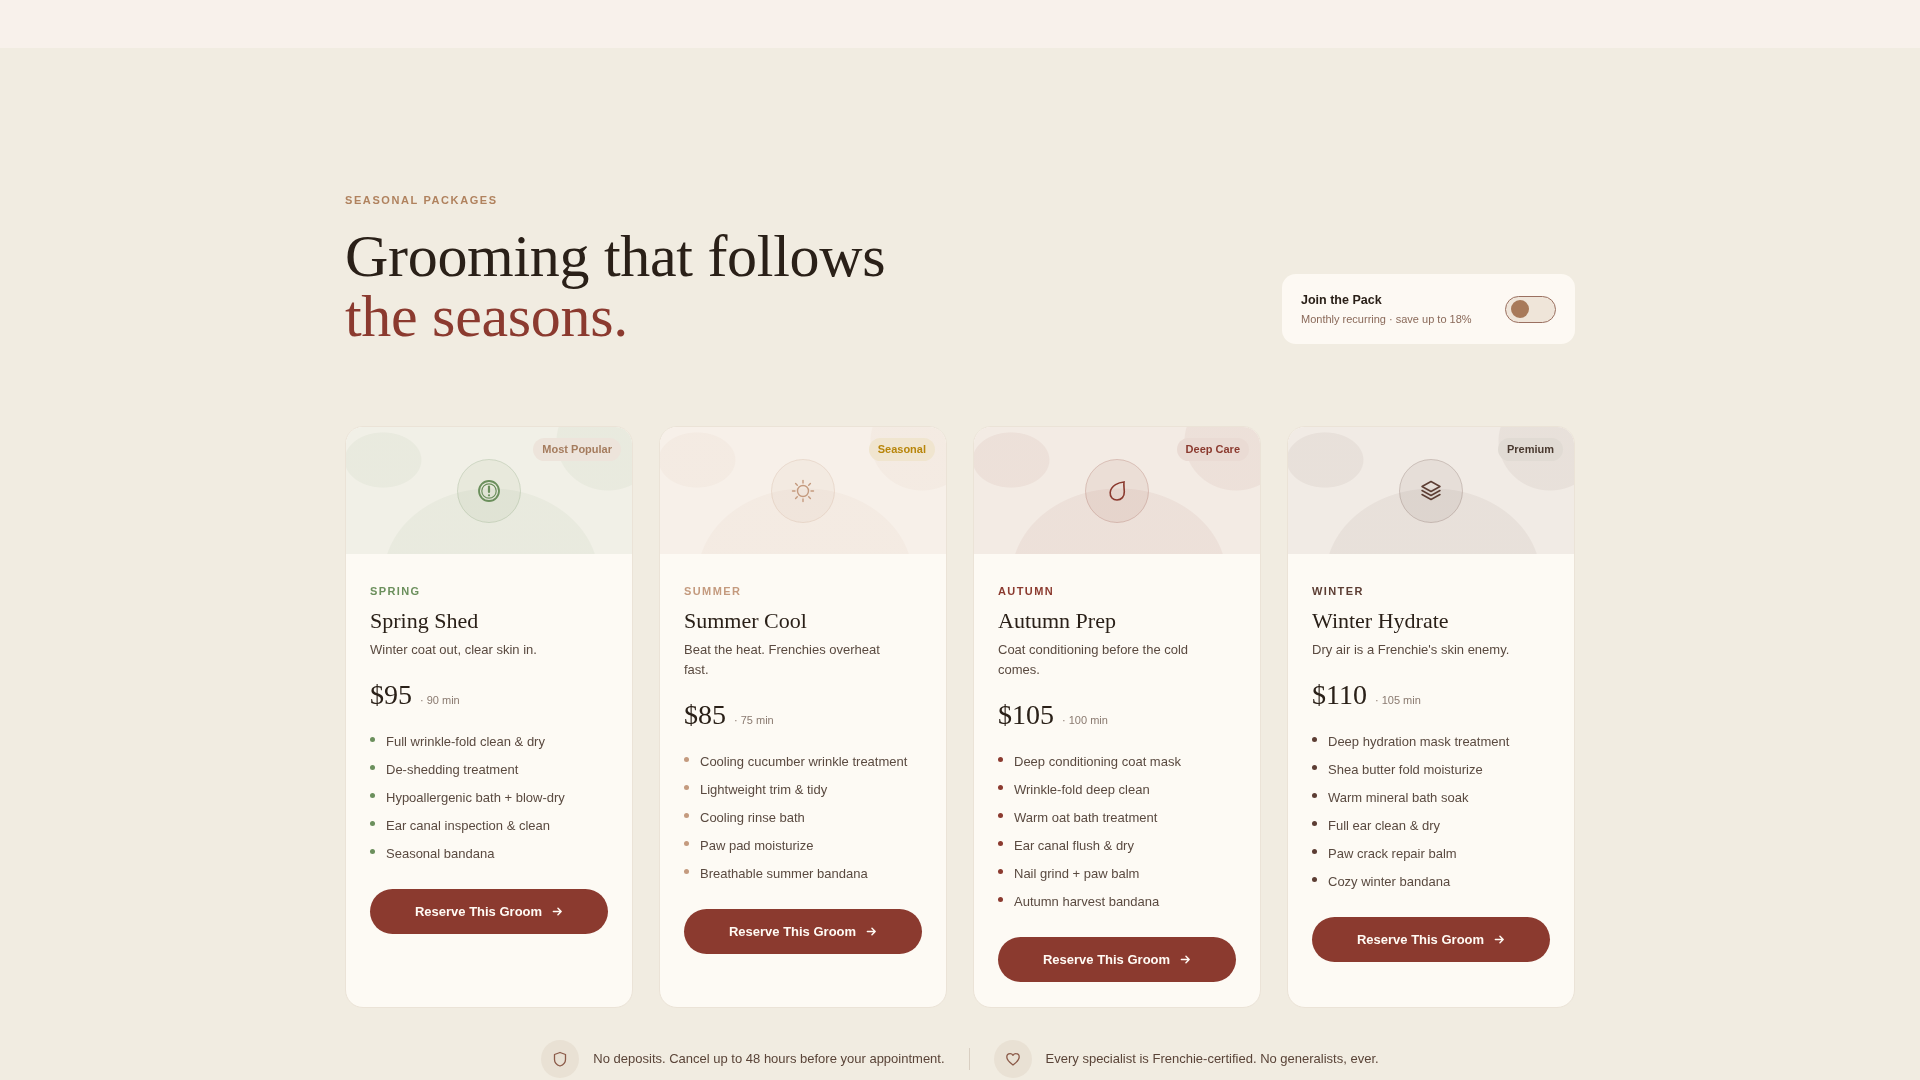  What do you see at coordinates (1398, 798) in the screenshot?
I see `feature-text: Warm mineral bath soak` at bounding box center [1398, 798].